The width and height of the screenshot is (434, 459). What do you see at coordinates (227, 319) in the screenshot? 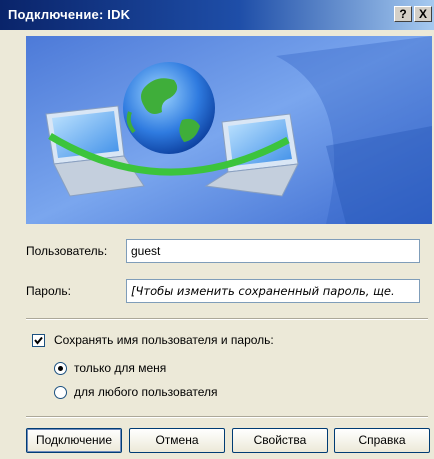
I see `separator-top` at bounding box center [227, 319].